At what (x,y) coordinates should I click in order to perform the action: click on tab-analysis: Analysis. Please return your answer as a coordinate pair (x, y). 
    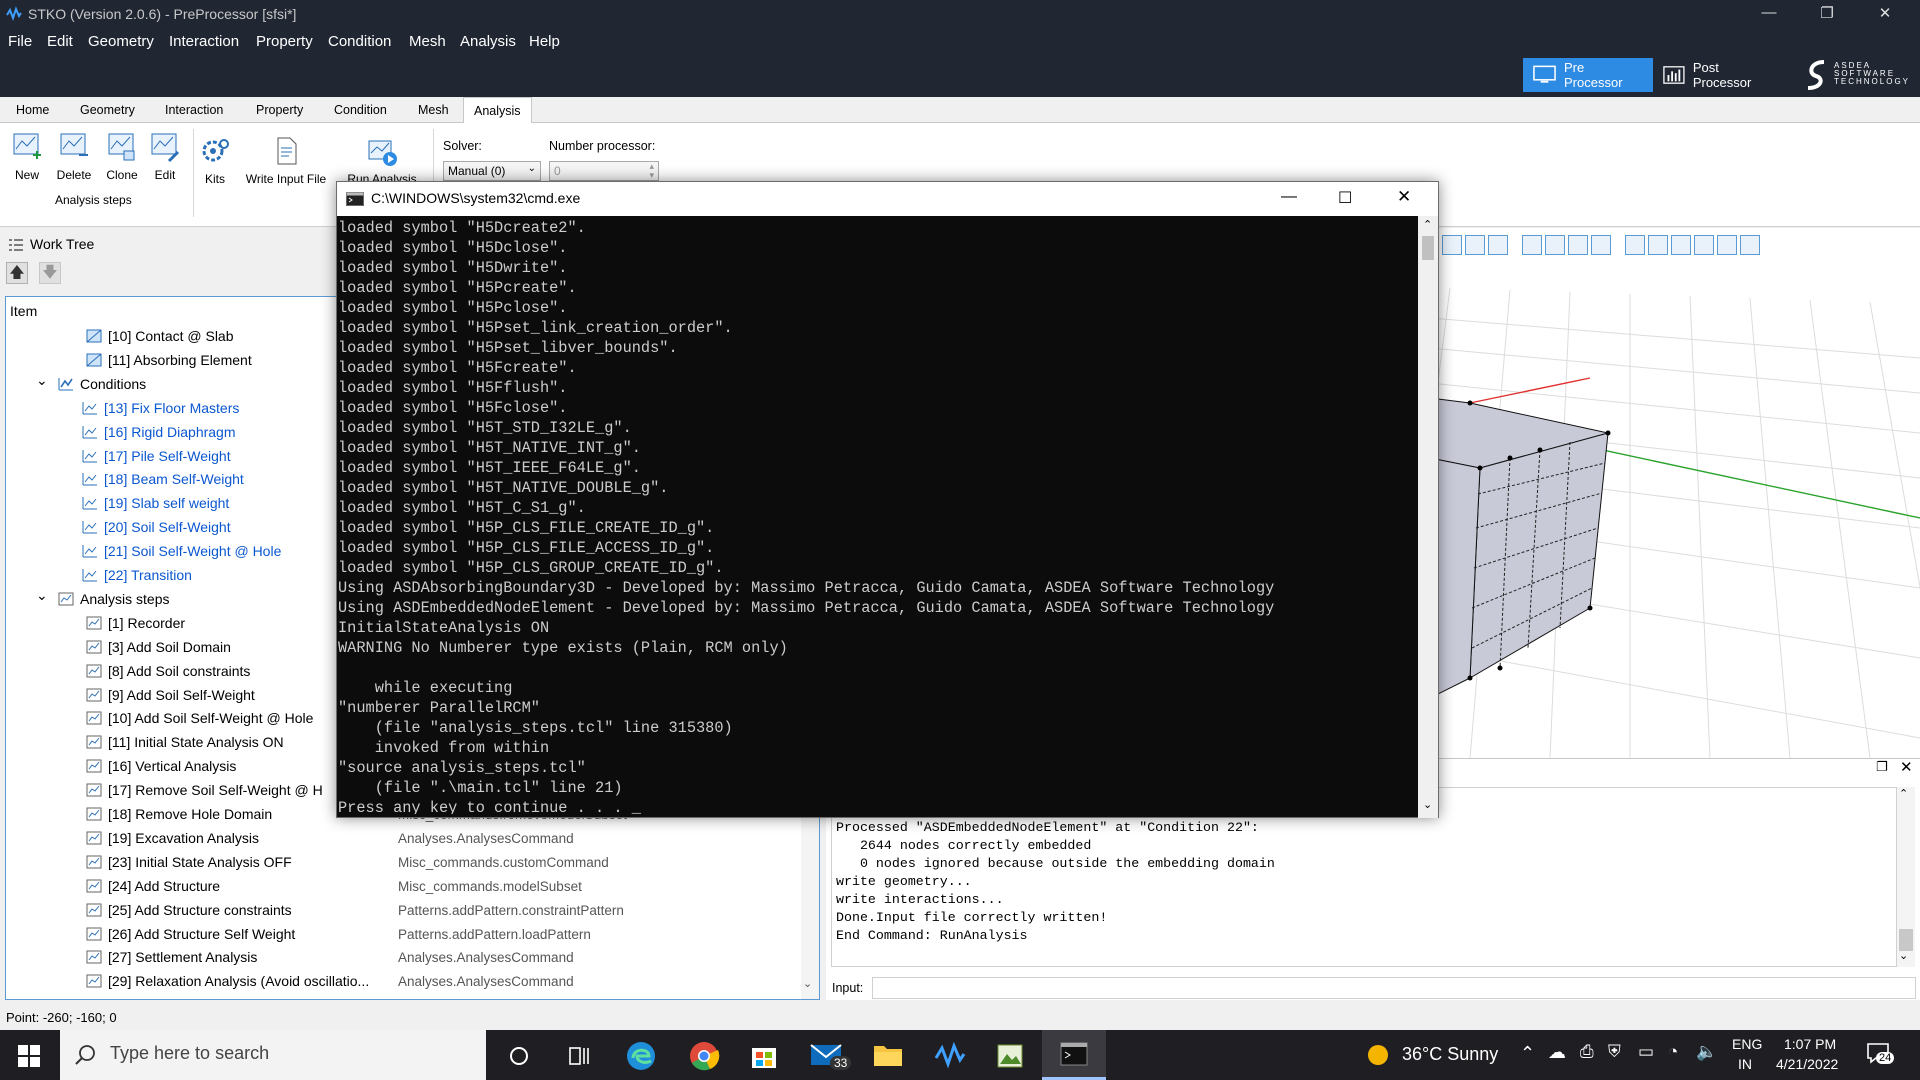
    Looking at the image, I should click on (497, 110).